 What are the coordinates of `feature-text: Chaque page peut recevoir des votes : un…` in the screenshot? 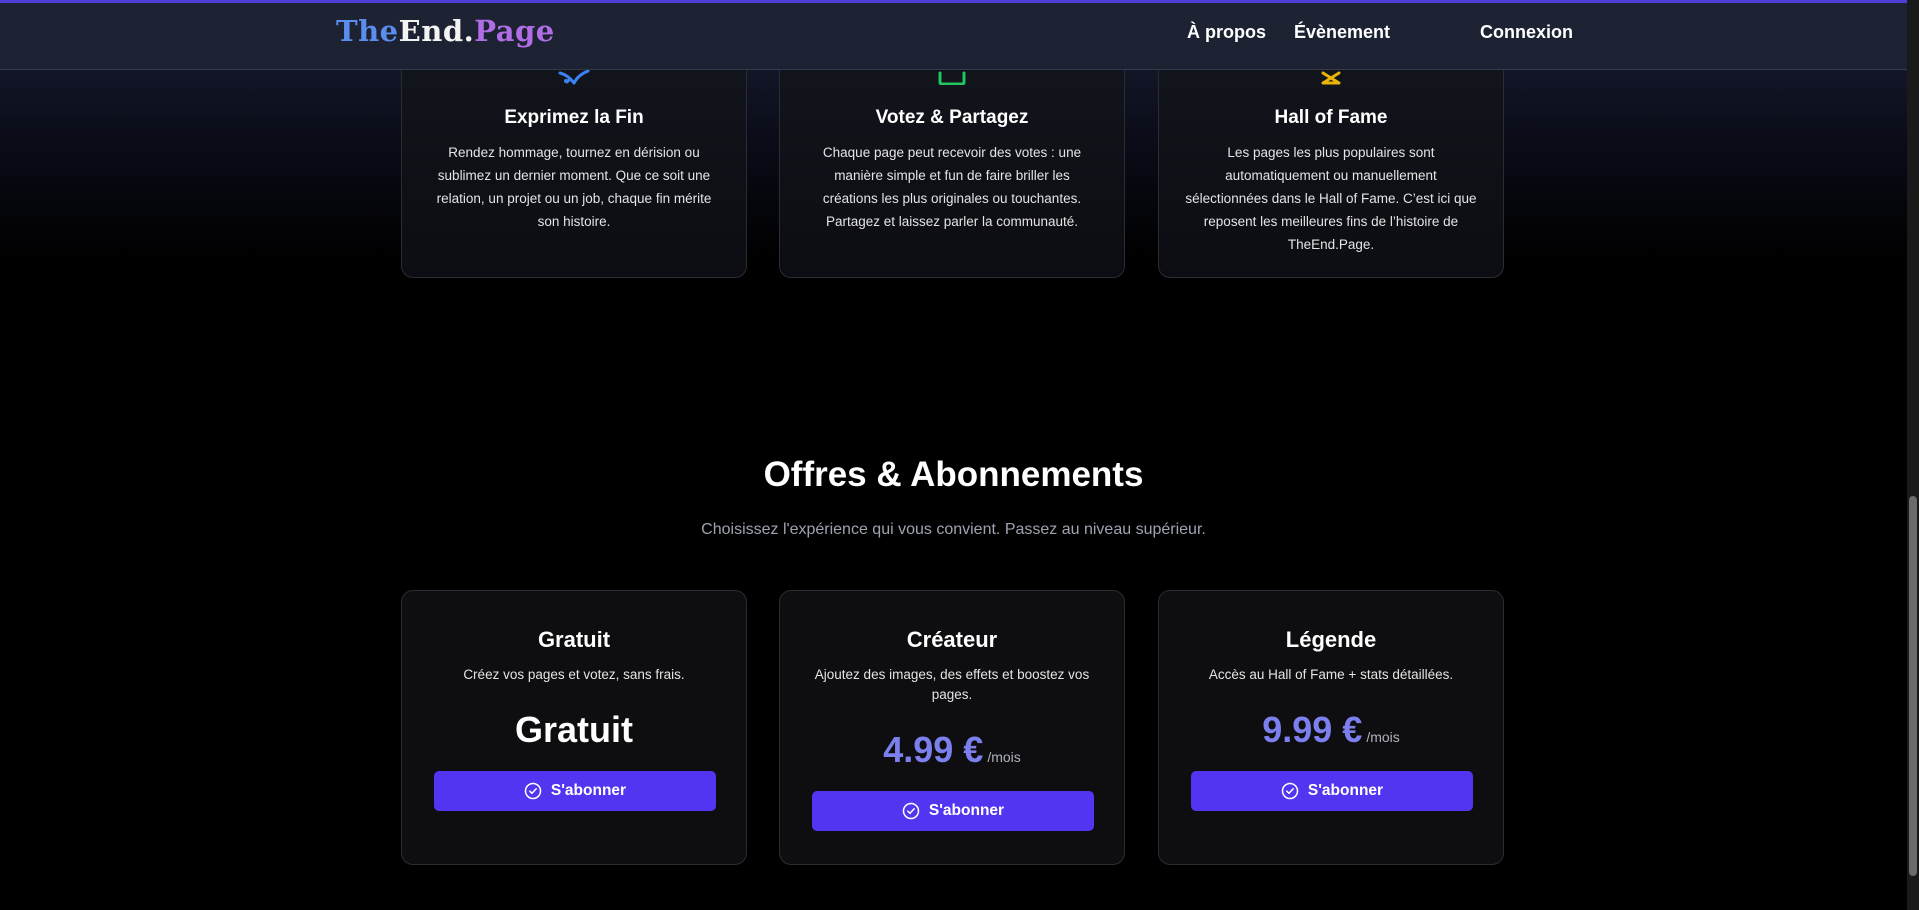 It's located at (952, 187).